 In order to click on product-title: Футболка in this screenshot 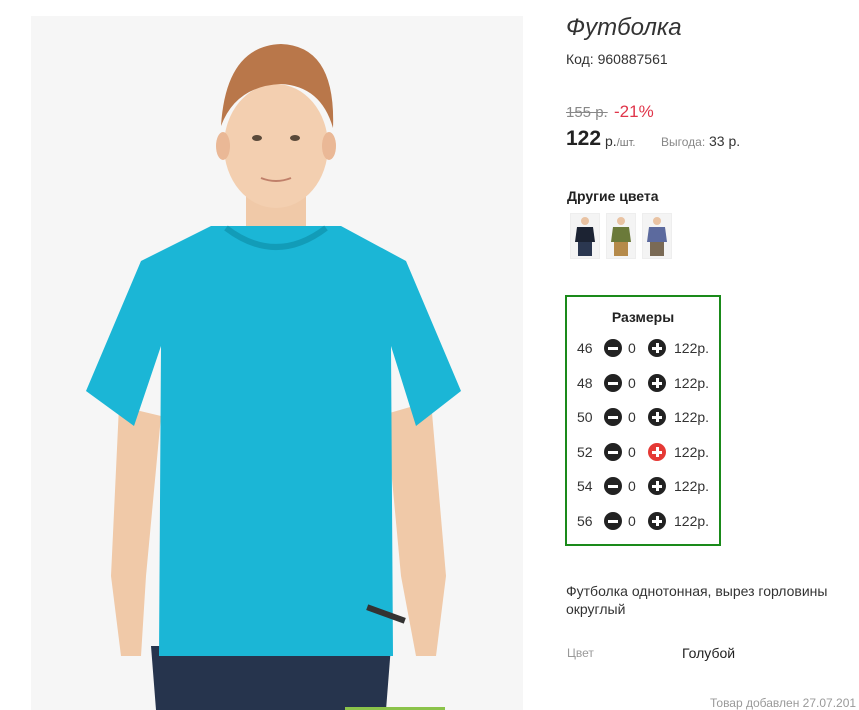, I will do `click(624, 27)`.